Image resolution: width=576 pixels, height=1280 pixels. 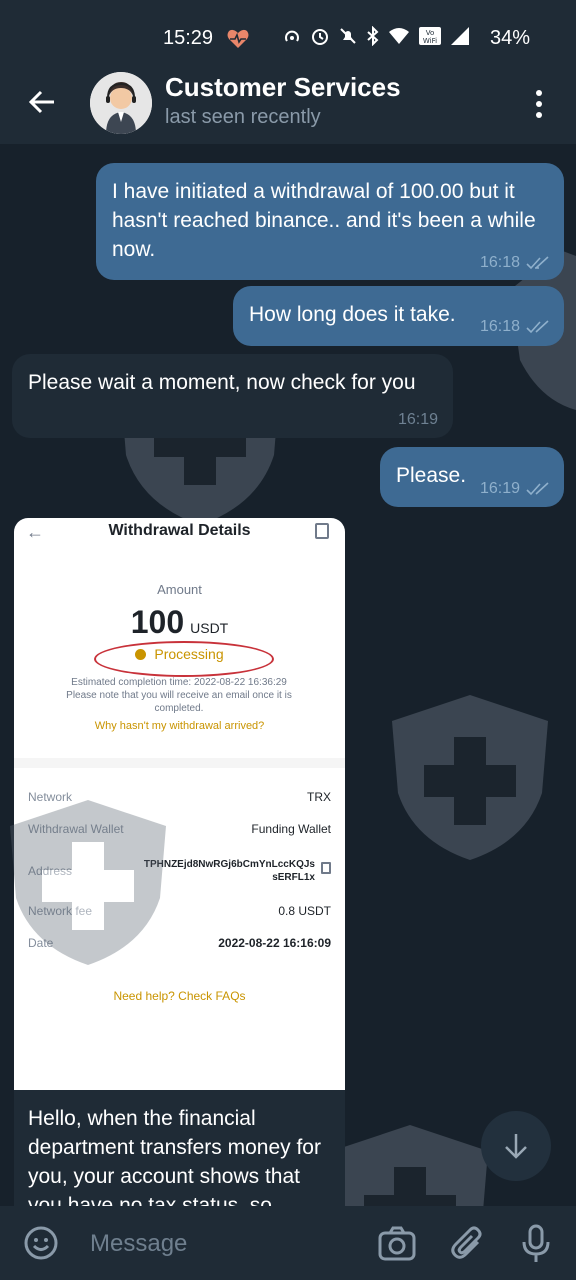 I want to click on withdrawal-title: Withdrawal Details, so click(x=179, y=530).